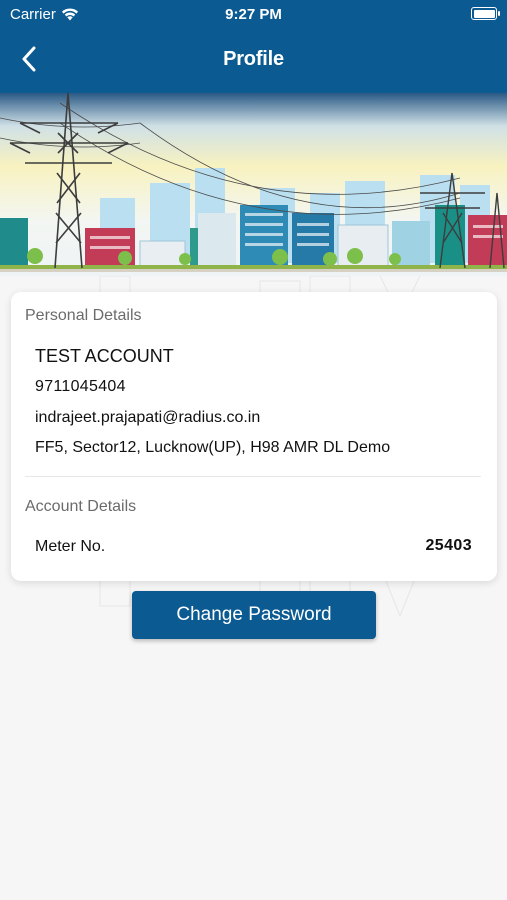  I want to click on meter-number-value: 25403, so click(448, 545).